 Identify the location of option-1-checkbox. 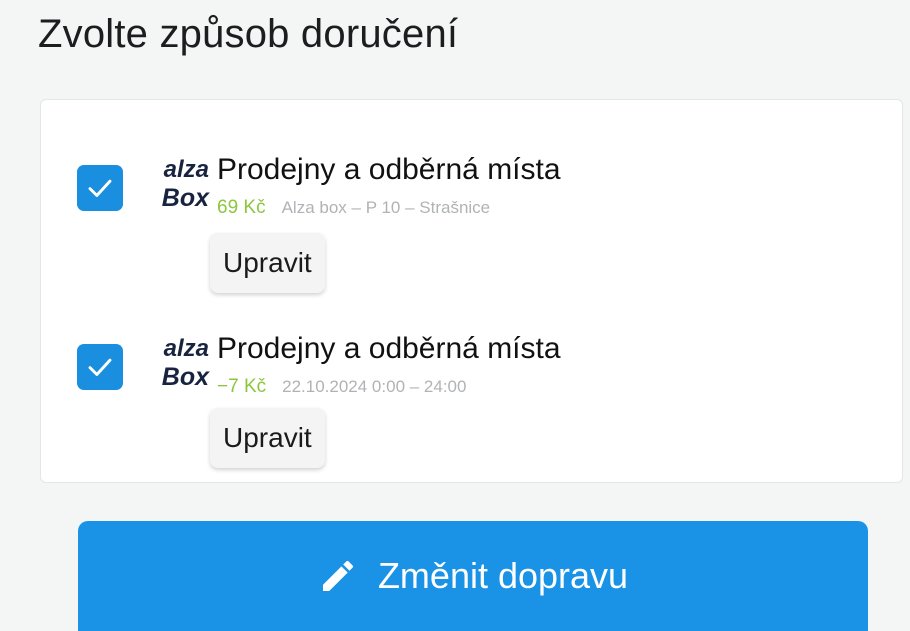
(100, 188).